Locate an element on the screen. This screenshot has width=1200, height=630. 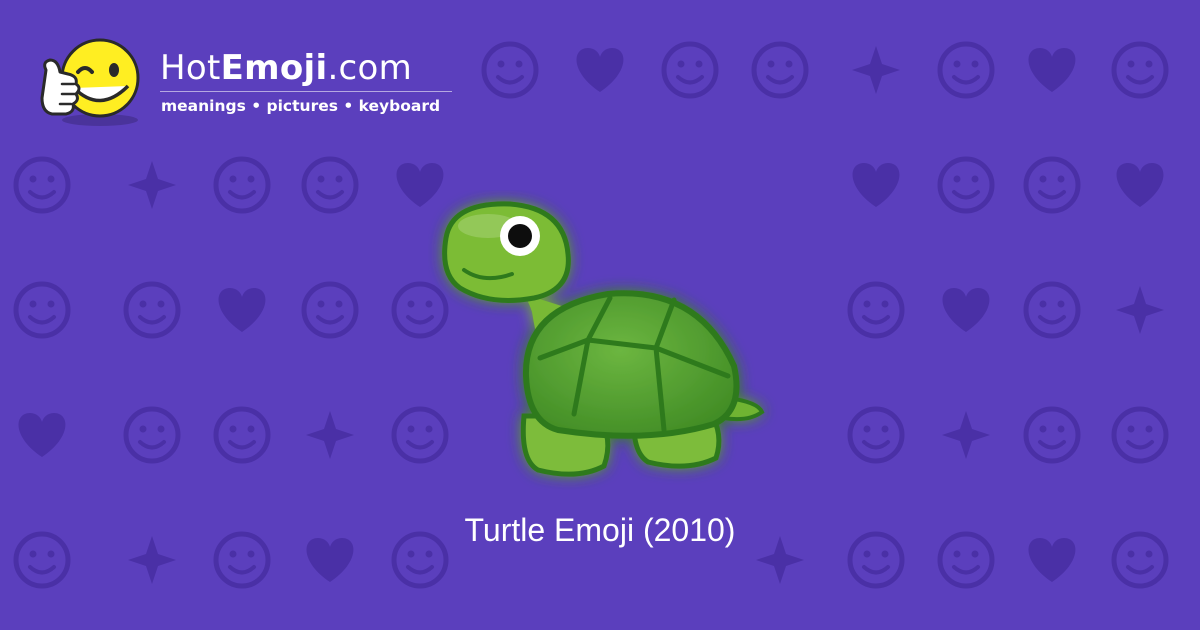
brand-name: HotEmoji.com is located at coordinates (286, 68).